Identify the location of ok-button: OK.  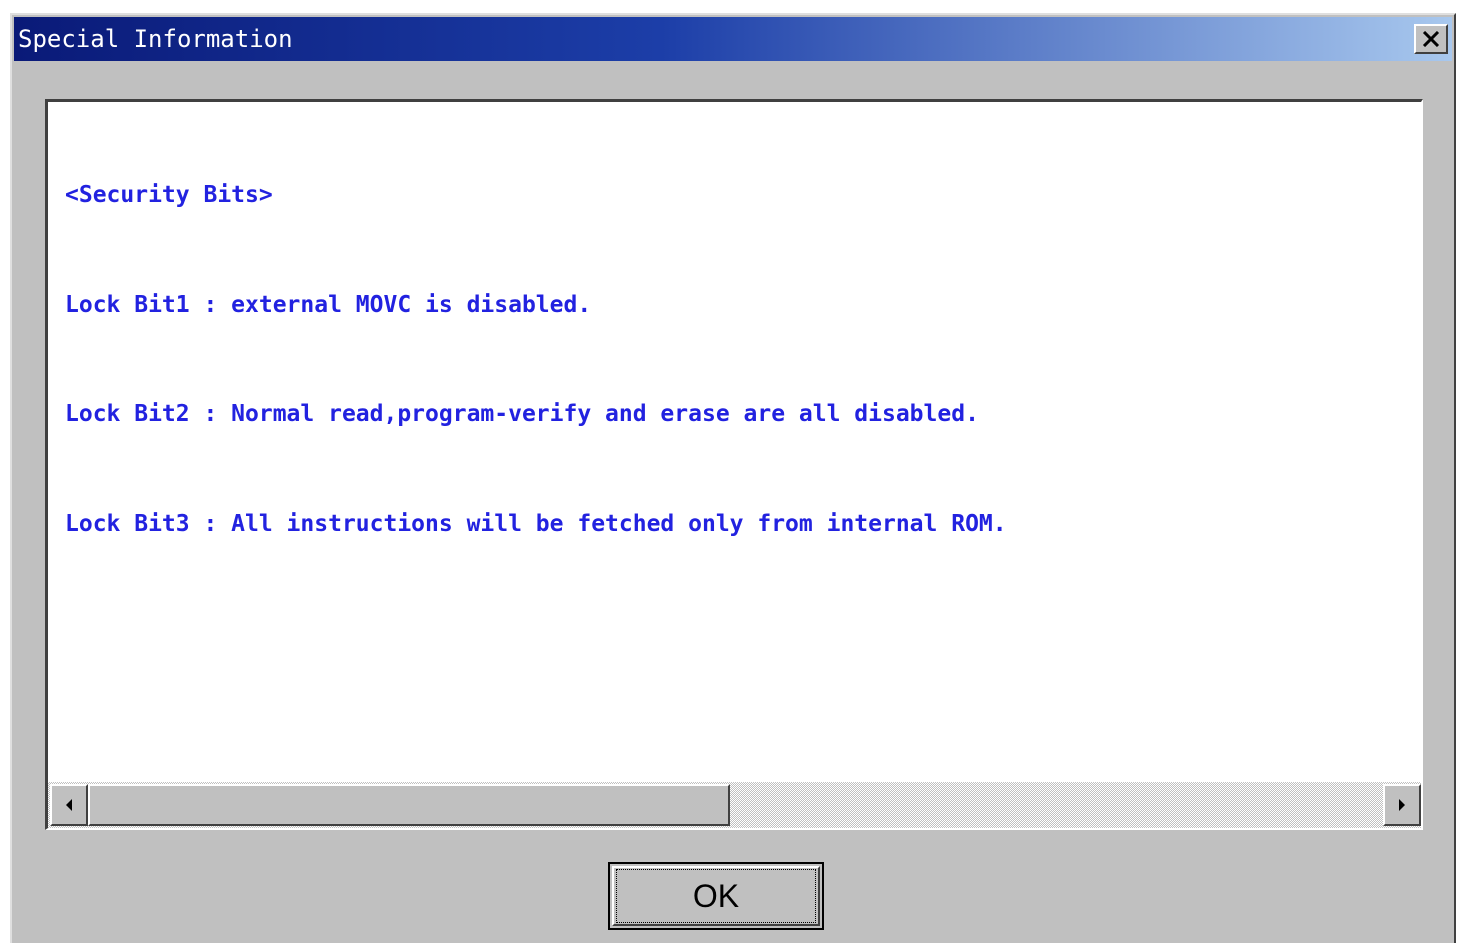
(716, 896).